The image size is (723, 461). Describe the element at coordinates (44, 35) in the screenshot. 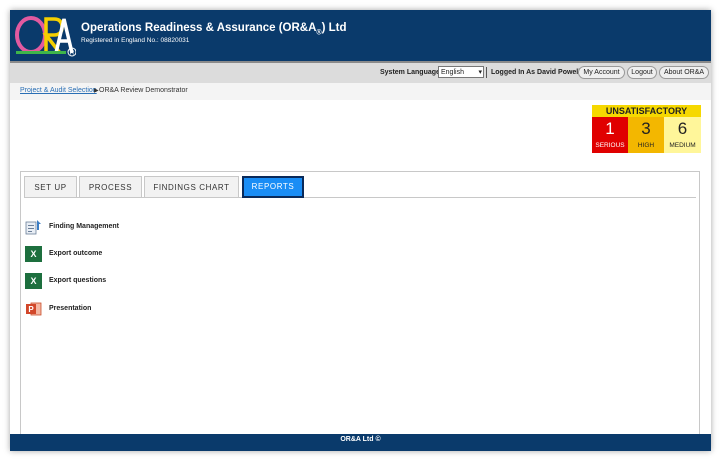

I see `company-logo: R` at that location.